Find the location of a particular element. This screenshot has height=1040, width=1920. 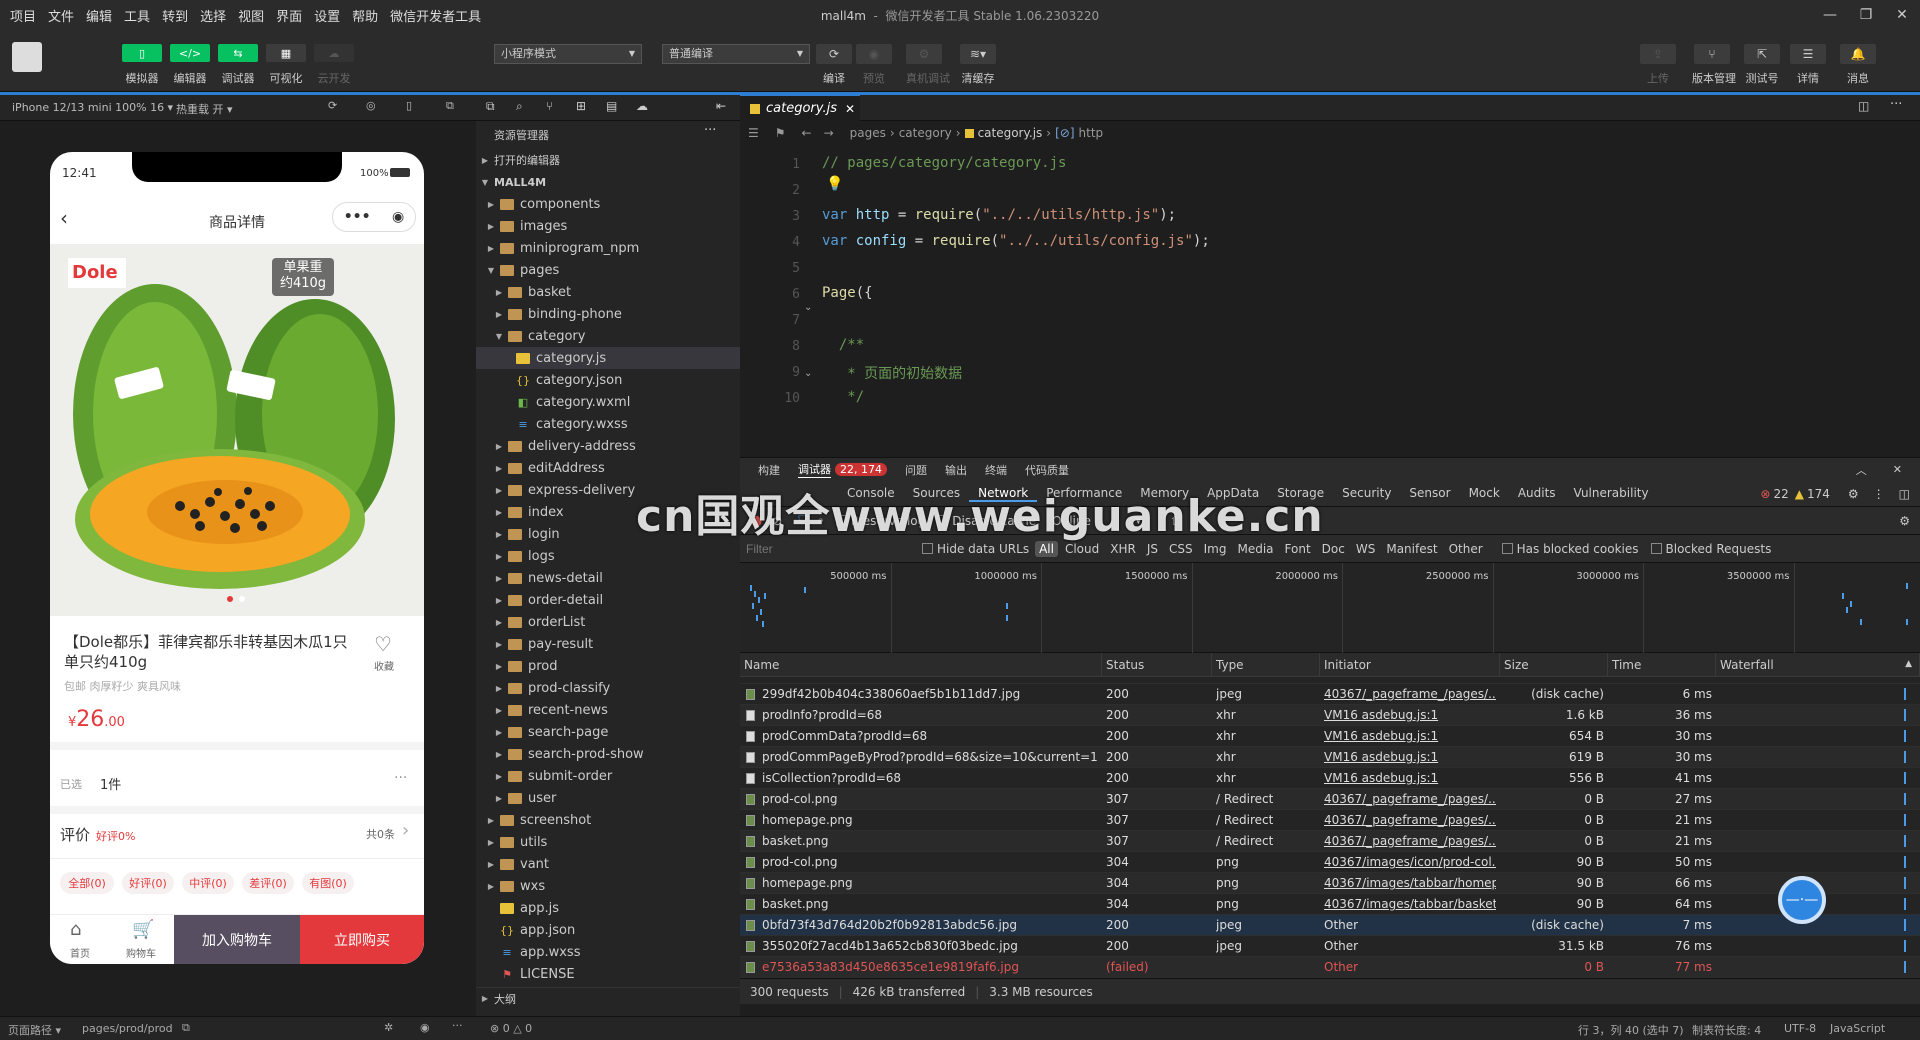

tab-build: 构建 is located at coordinates (769, 470).